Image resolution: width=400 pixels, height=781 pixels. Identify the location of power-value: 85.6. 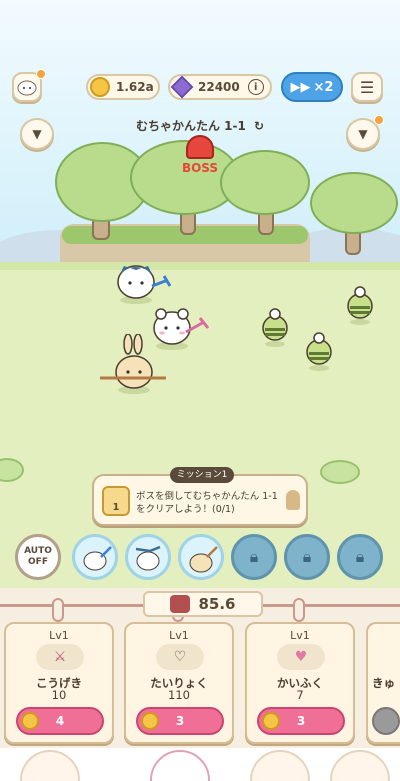
(217, 604).